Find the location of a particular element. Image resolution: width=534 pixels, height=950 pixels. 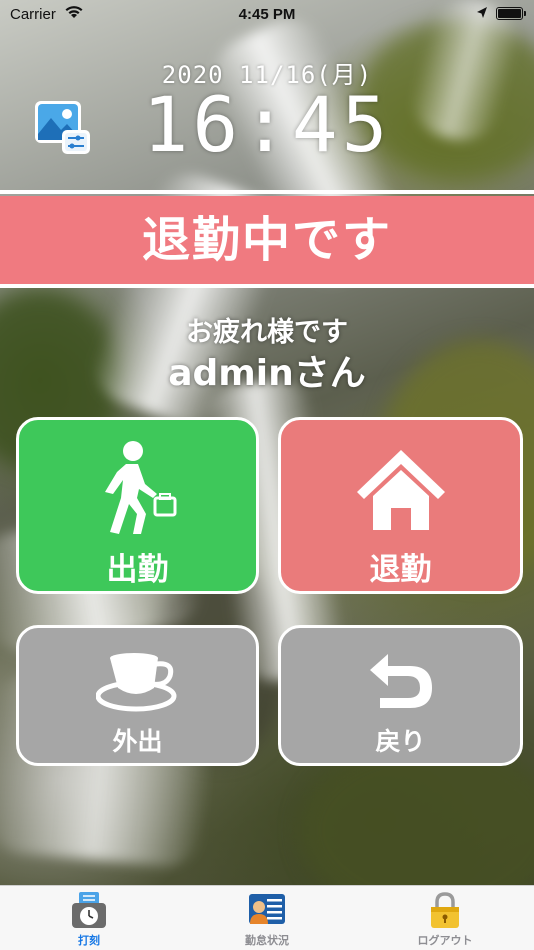

tab-logout: ログアウト is located at coordinates (445, 918).